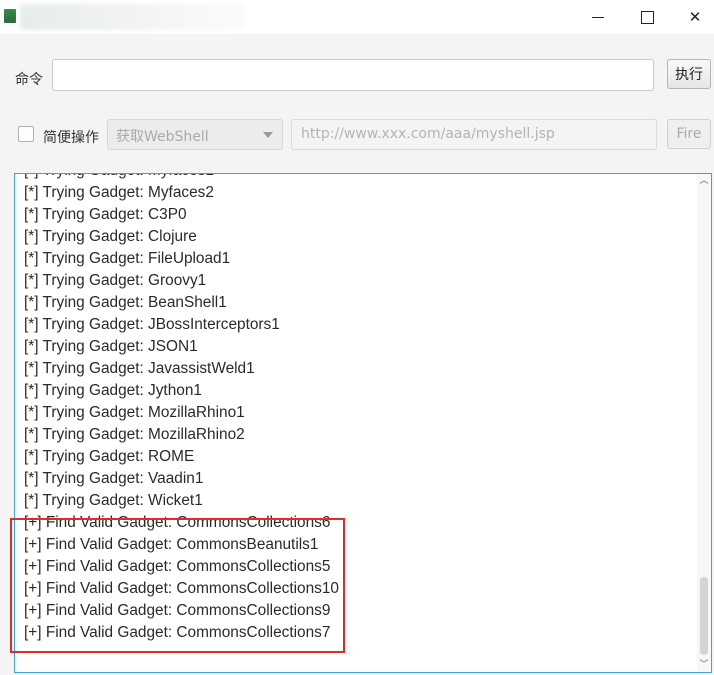 This screenshot has width=714, height=675. I want to click on log-line: [*] Trying Gadget: Vaadin1, so click(114, 478).